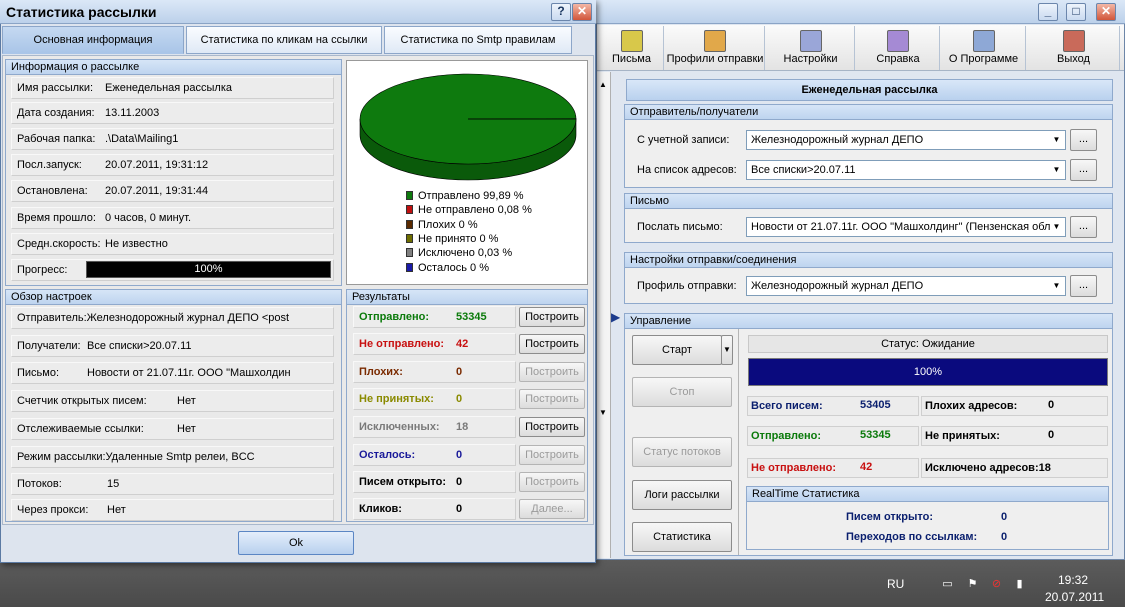  I want to click on main-close-button: ✕, so click(1106, 12).